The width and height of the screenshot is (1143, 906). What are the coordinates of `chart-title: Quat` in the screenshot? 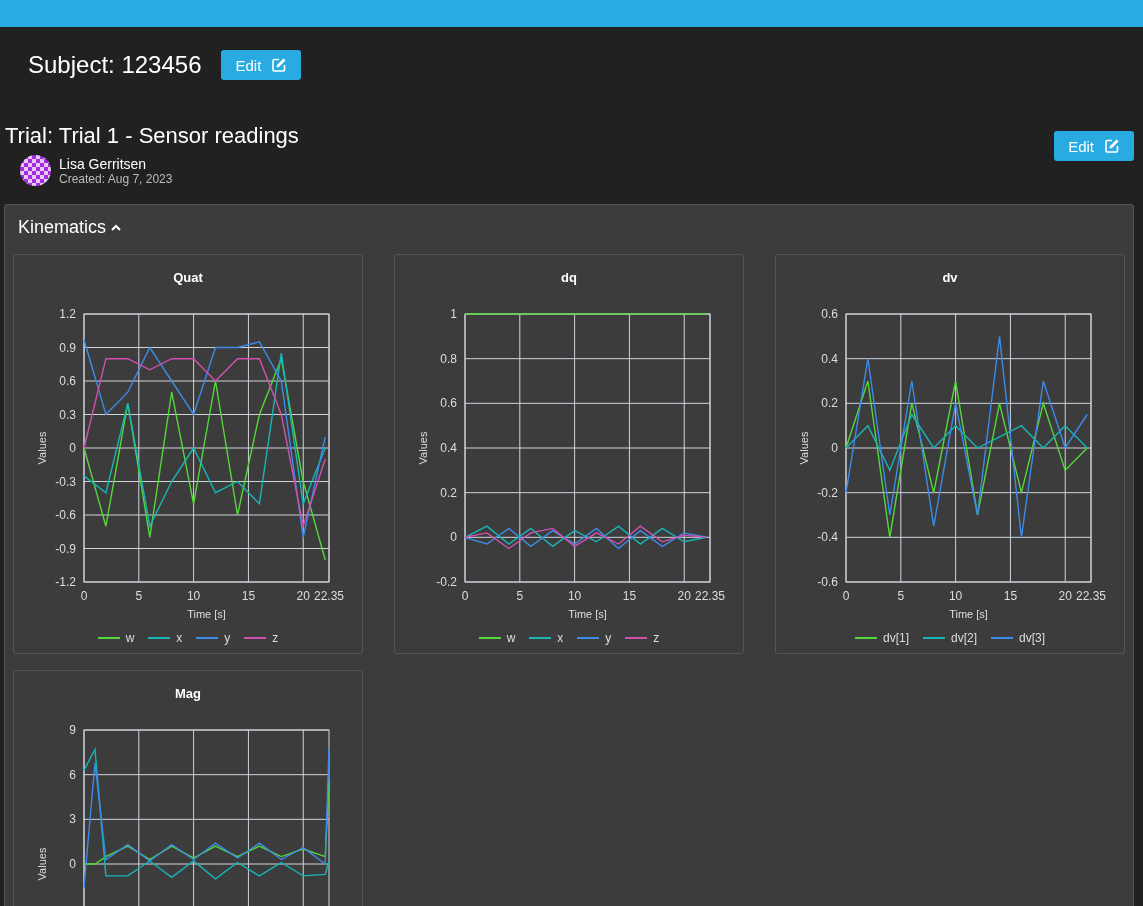 It's located at (188, 278).